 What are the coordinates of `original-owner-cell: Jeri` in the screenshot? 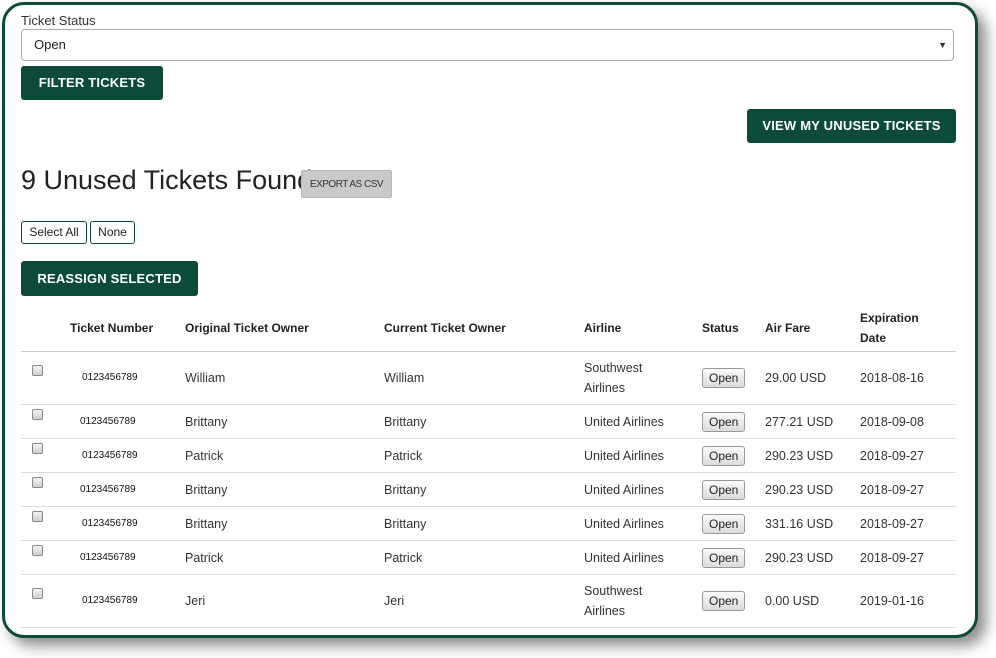 It's located at (284, 601).